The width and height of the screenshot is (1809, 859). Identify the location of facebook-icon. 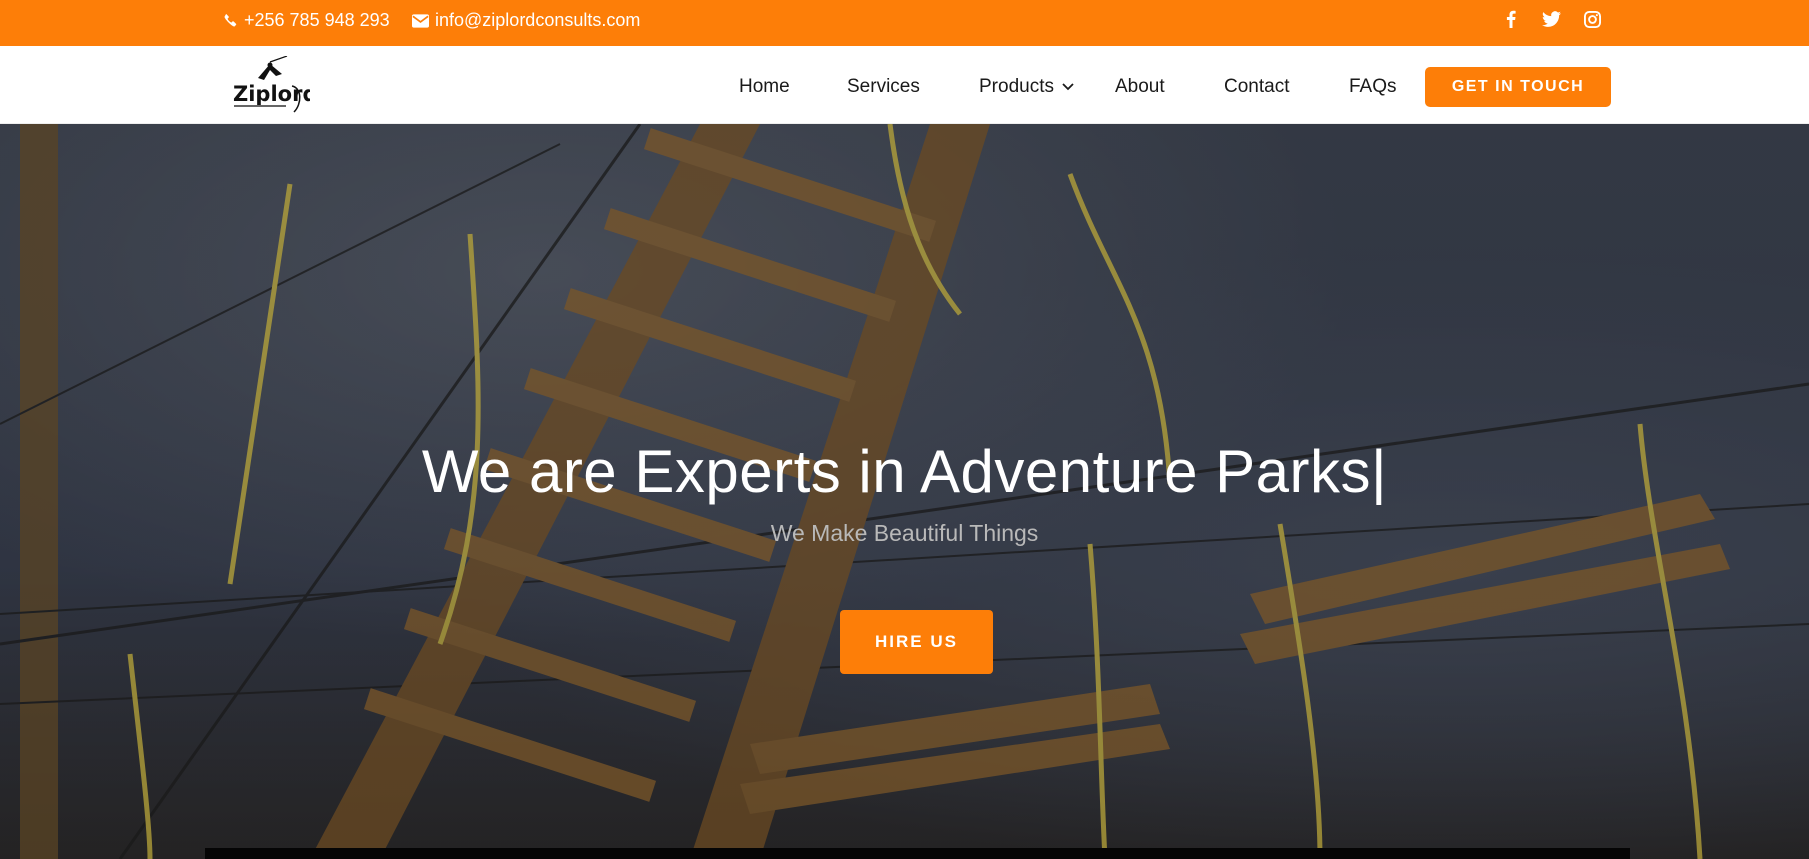
(1511, 19).